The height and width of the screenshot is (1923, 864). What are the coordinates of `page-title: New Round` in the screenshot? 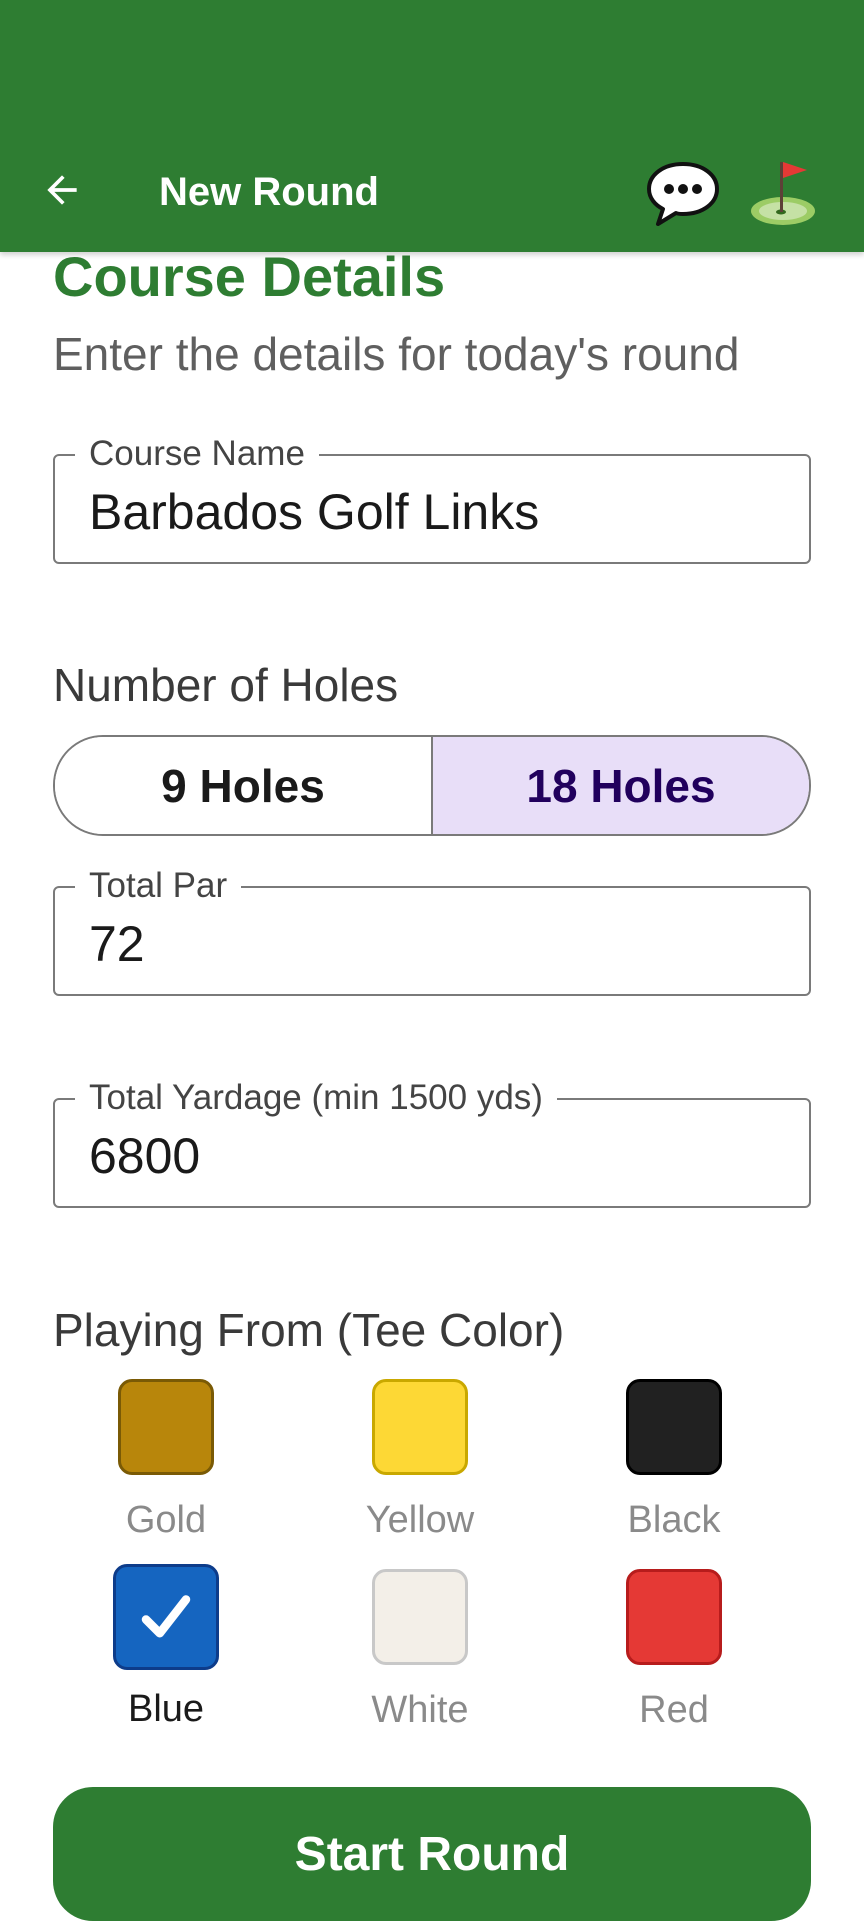 It's located at (269, 192).